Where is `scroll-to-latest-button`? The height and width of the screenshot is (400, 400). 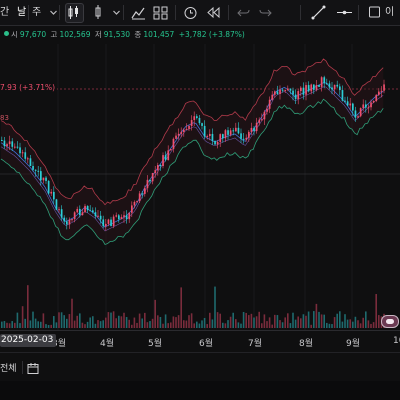
scroll-to-latest-button is located at coordinates (390, 321).